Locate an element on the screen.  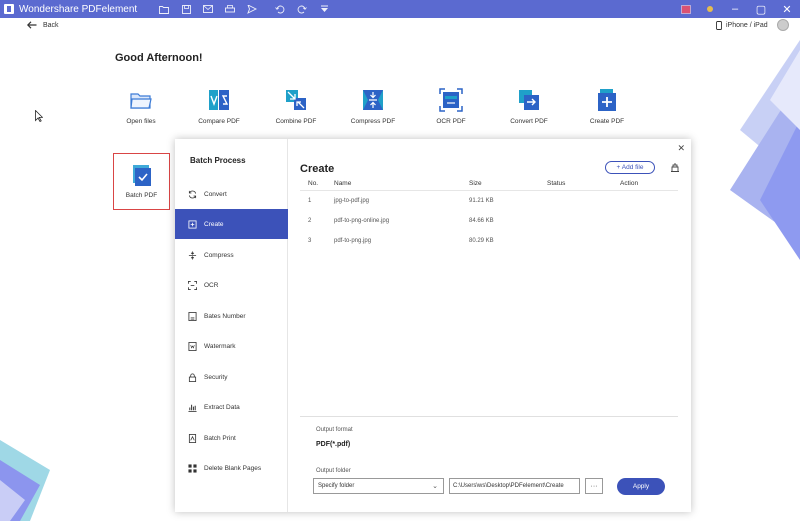
ocr-small-icon is located at coordinates (192, 285).